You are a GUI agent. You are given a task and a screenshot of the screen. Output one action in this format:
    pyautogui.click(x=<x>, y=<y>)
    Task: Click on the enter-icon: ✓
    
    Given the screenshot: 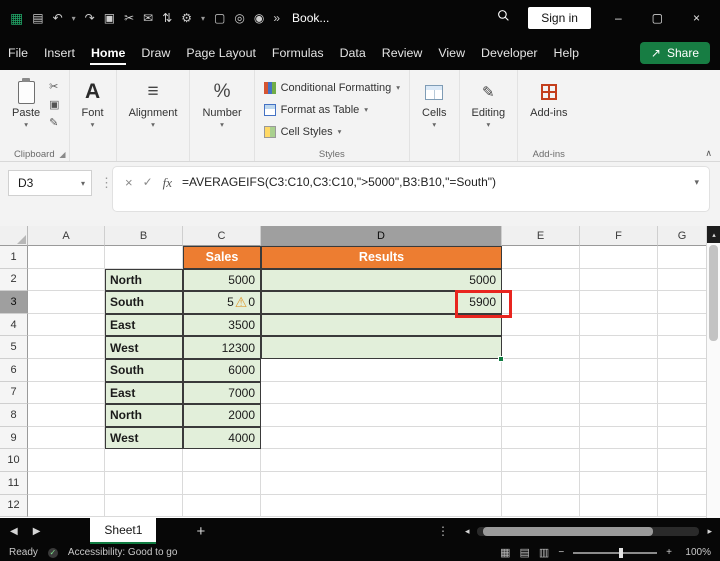 What is the action you would take?
    pyautogui.click(x=148, y=182)
    